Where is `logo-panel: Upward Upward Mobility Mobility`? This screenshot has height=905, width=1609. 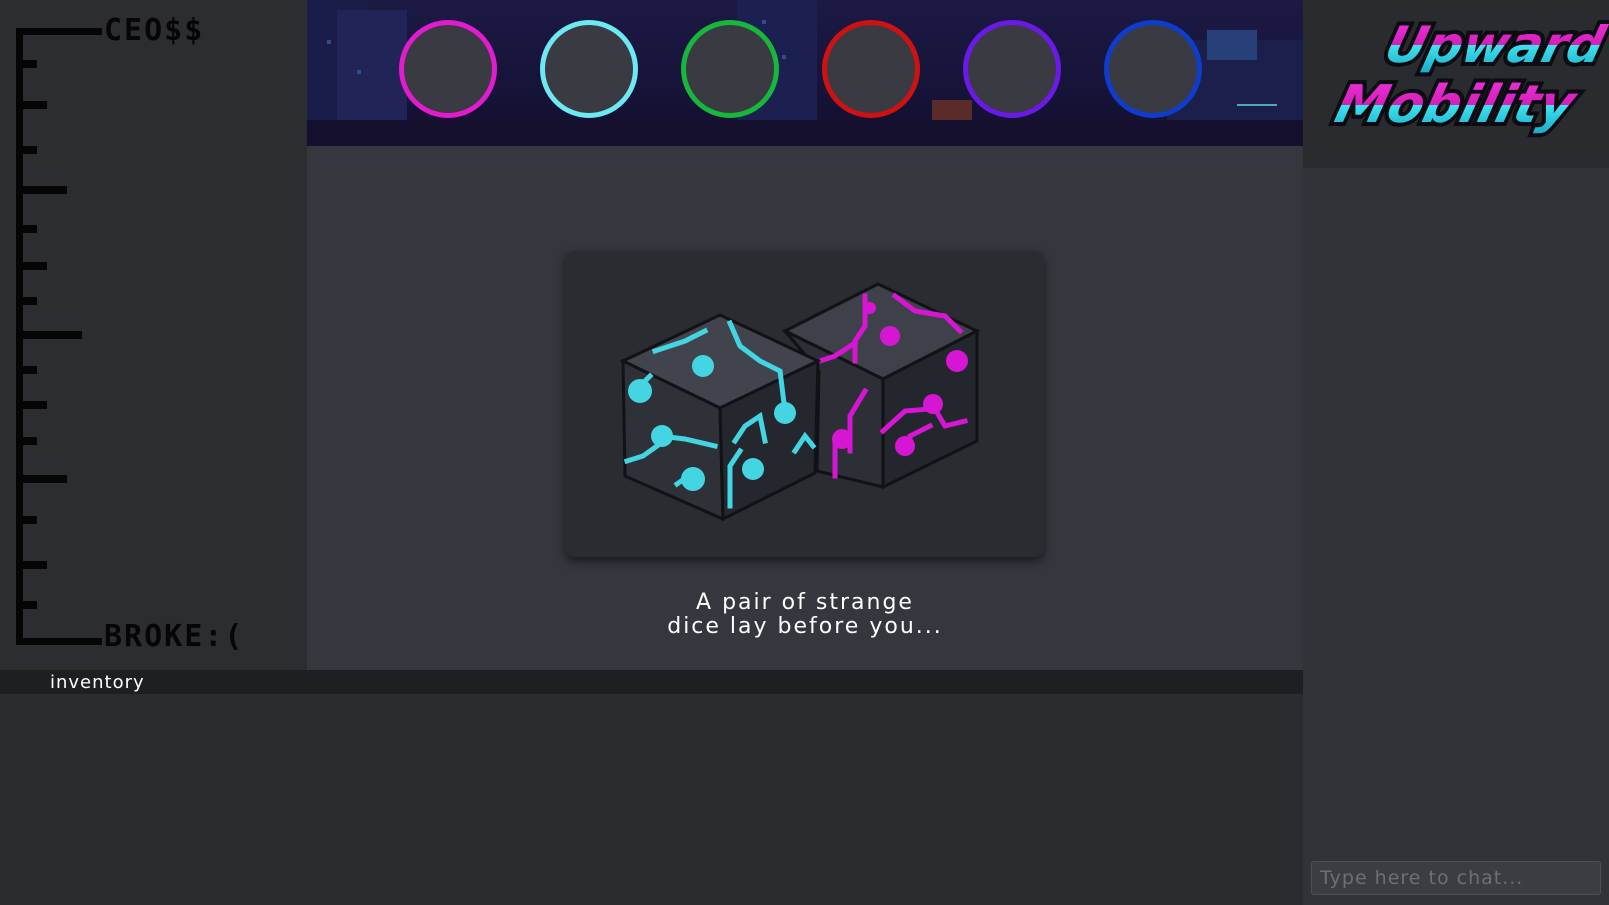 logo-panel: Upward Upward Mobility Mobility is located at coordinates (1456, 84).